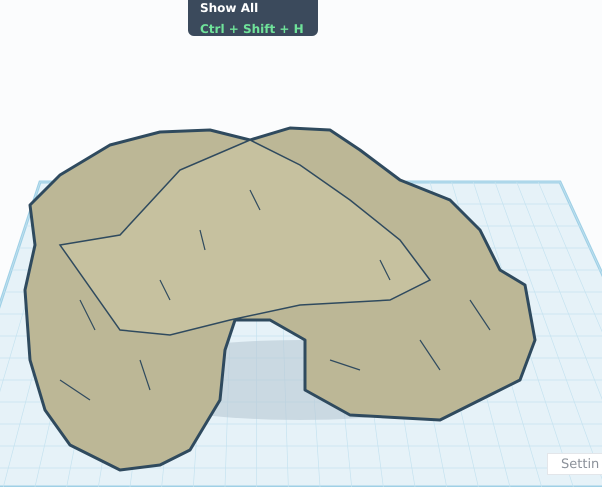  I want to click on shortcut-text: Ctrl + Shift + H, so click(252, 29).